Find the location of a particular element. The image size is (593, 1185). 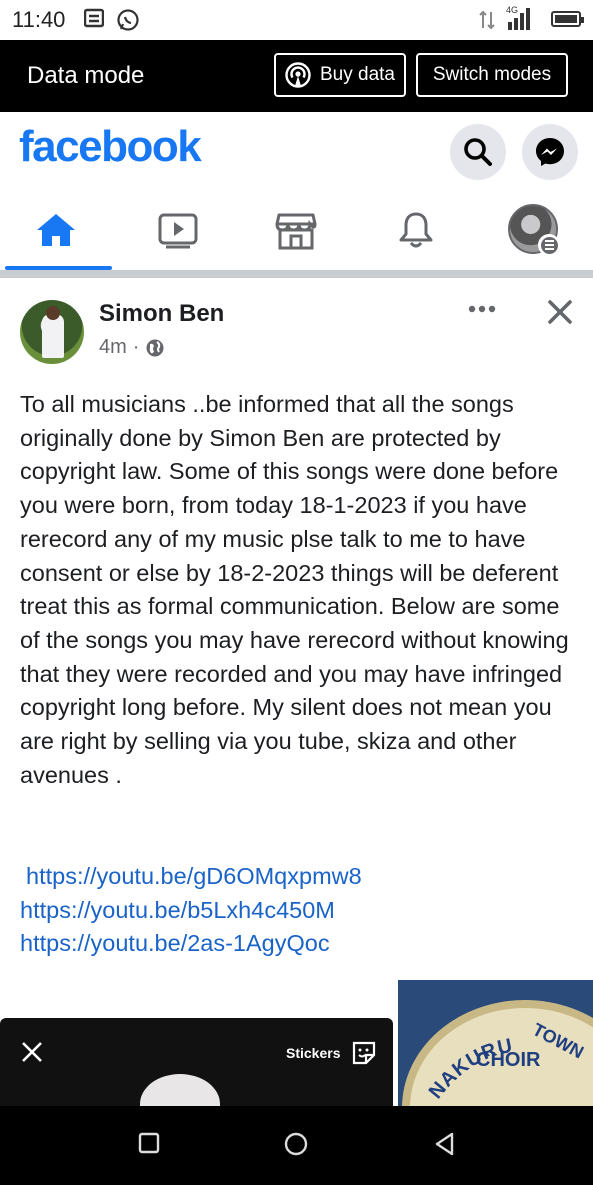

youtube-link-1: https://youtu.be/gD6OMqxpmw8 is located at coordinates (300, 877).